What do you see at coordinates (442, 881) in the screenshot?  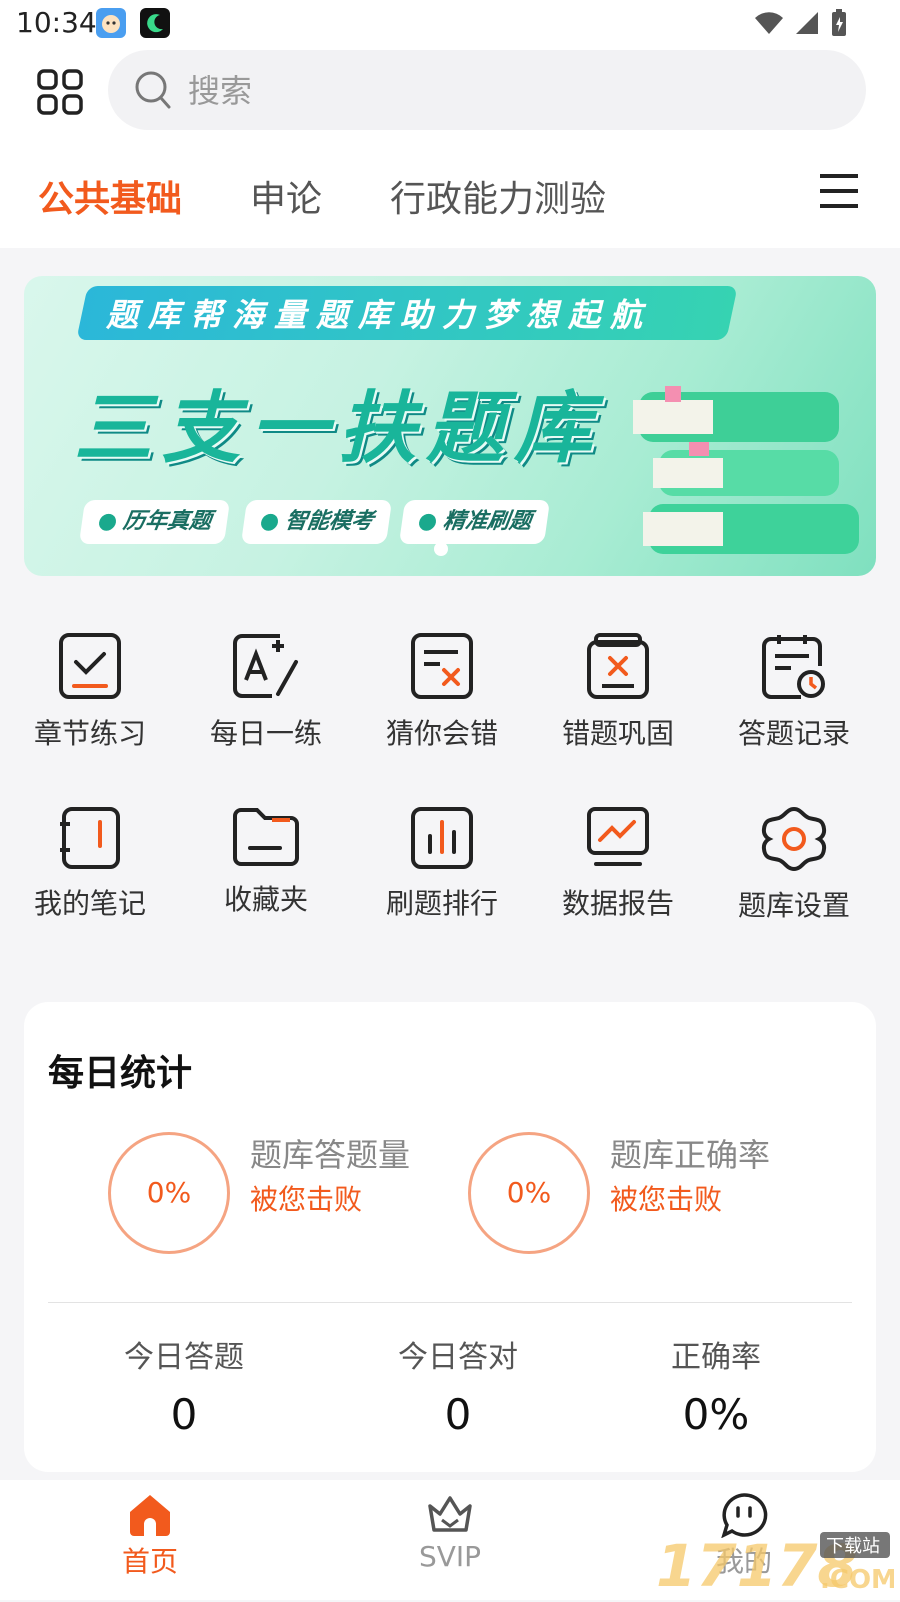 I see `feature-ranking: 刷题排行` at bounding box center [442, 881].